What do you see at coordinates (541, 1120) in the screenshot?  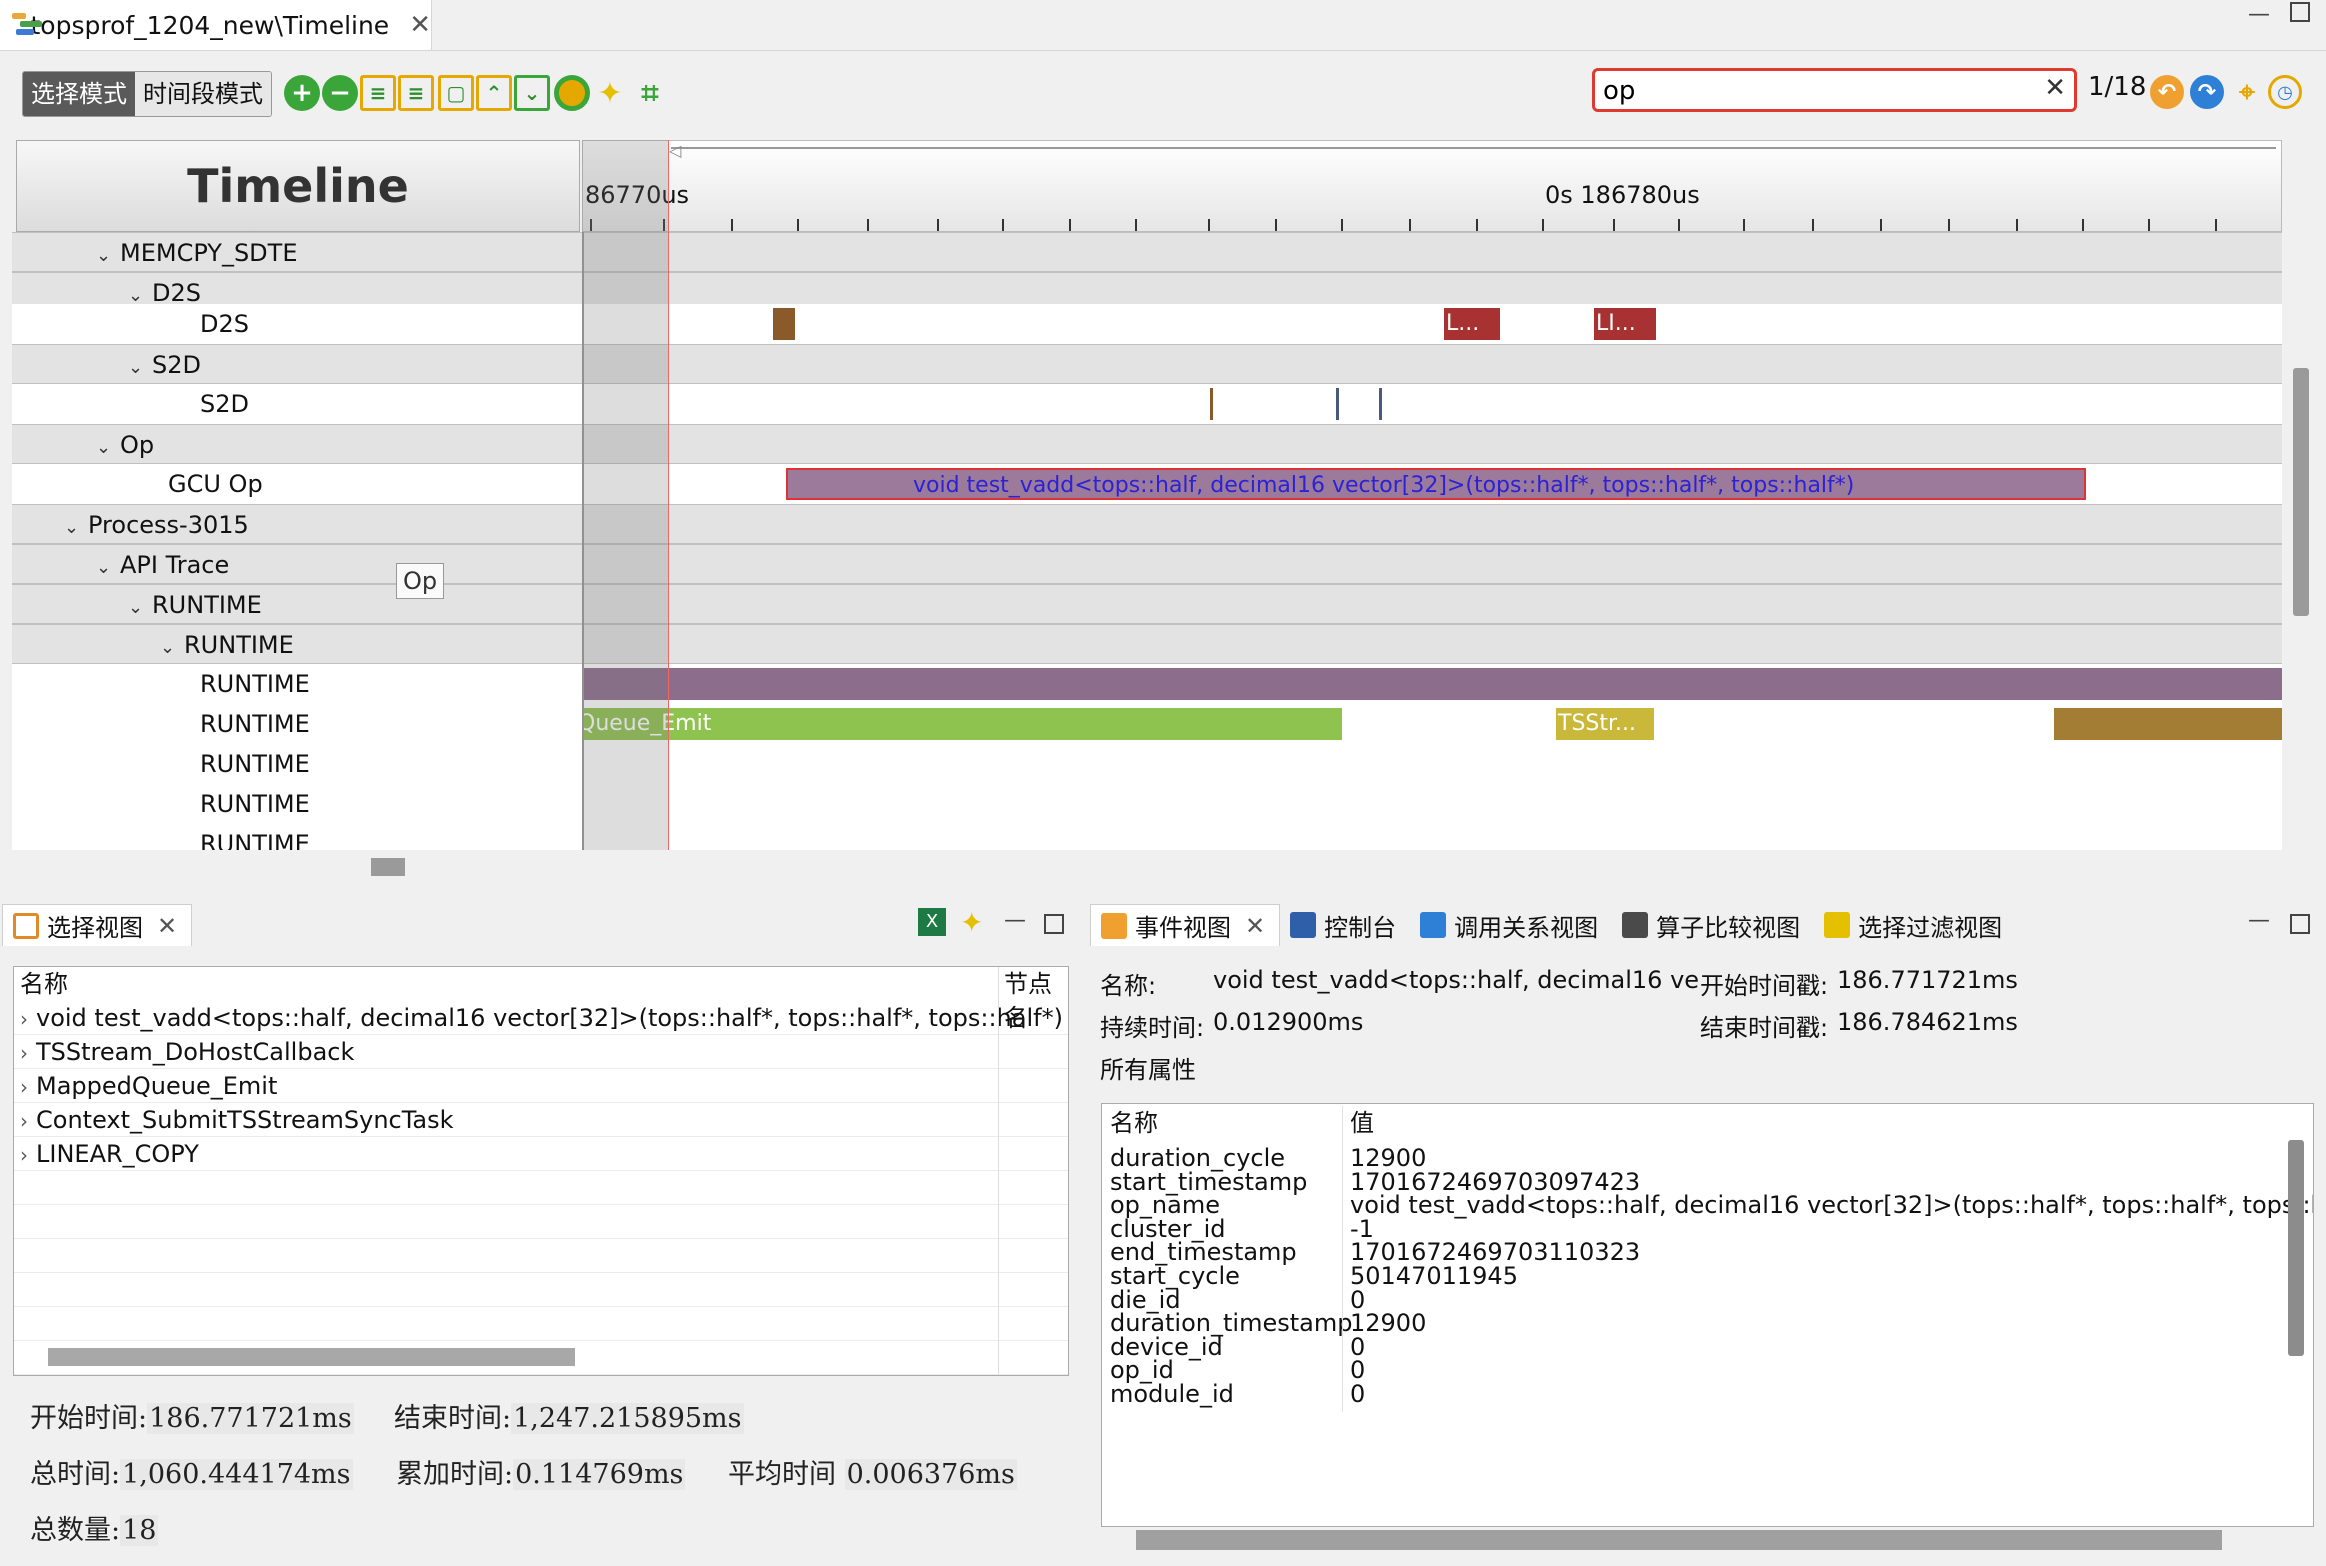 I see `table-row: › Context_SubmitTSStreamSyncTask` at bounding box center [541, 1120].